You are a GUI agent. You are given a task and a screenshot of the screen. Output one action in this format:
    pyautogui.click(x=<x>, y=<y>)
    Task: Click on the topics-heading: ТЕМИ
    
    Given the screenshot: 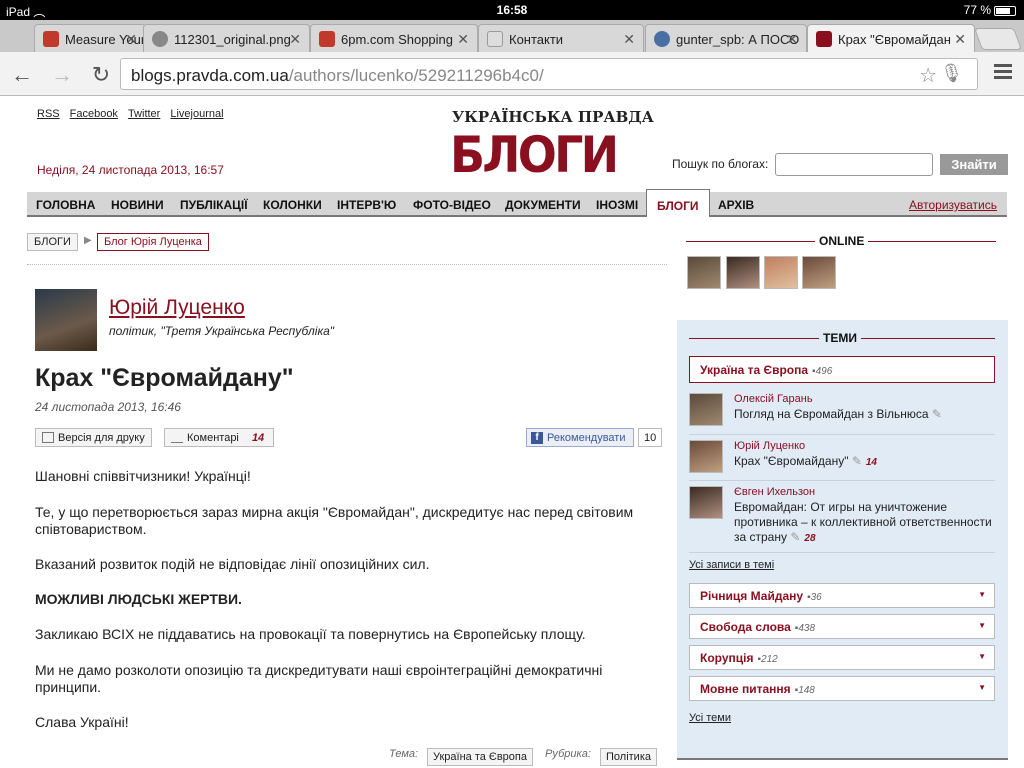 What is the action you would take?
    pyautogui.click(x=840, y=338)
    